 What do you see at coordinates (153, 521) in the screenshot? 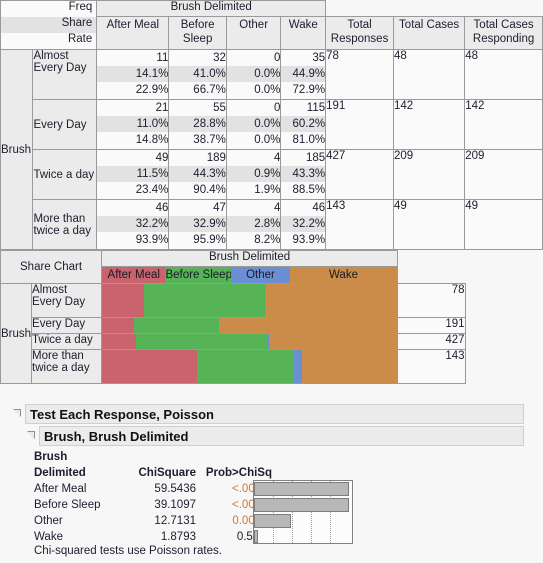
I see `chisq-row: Other 12.7131 0.0053*` at bounding box center [153, 521].